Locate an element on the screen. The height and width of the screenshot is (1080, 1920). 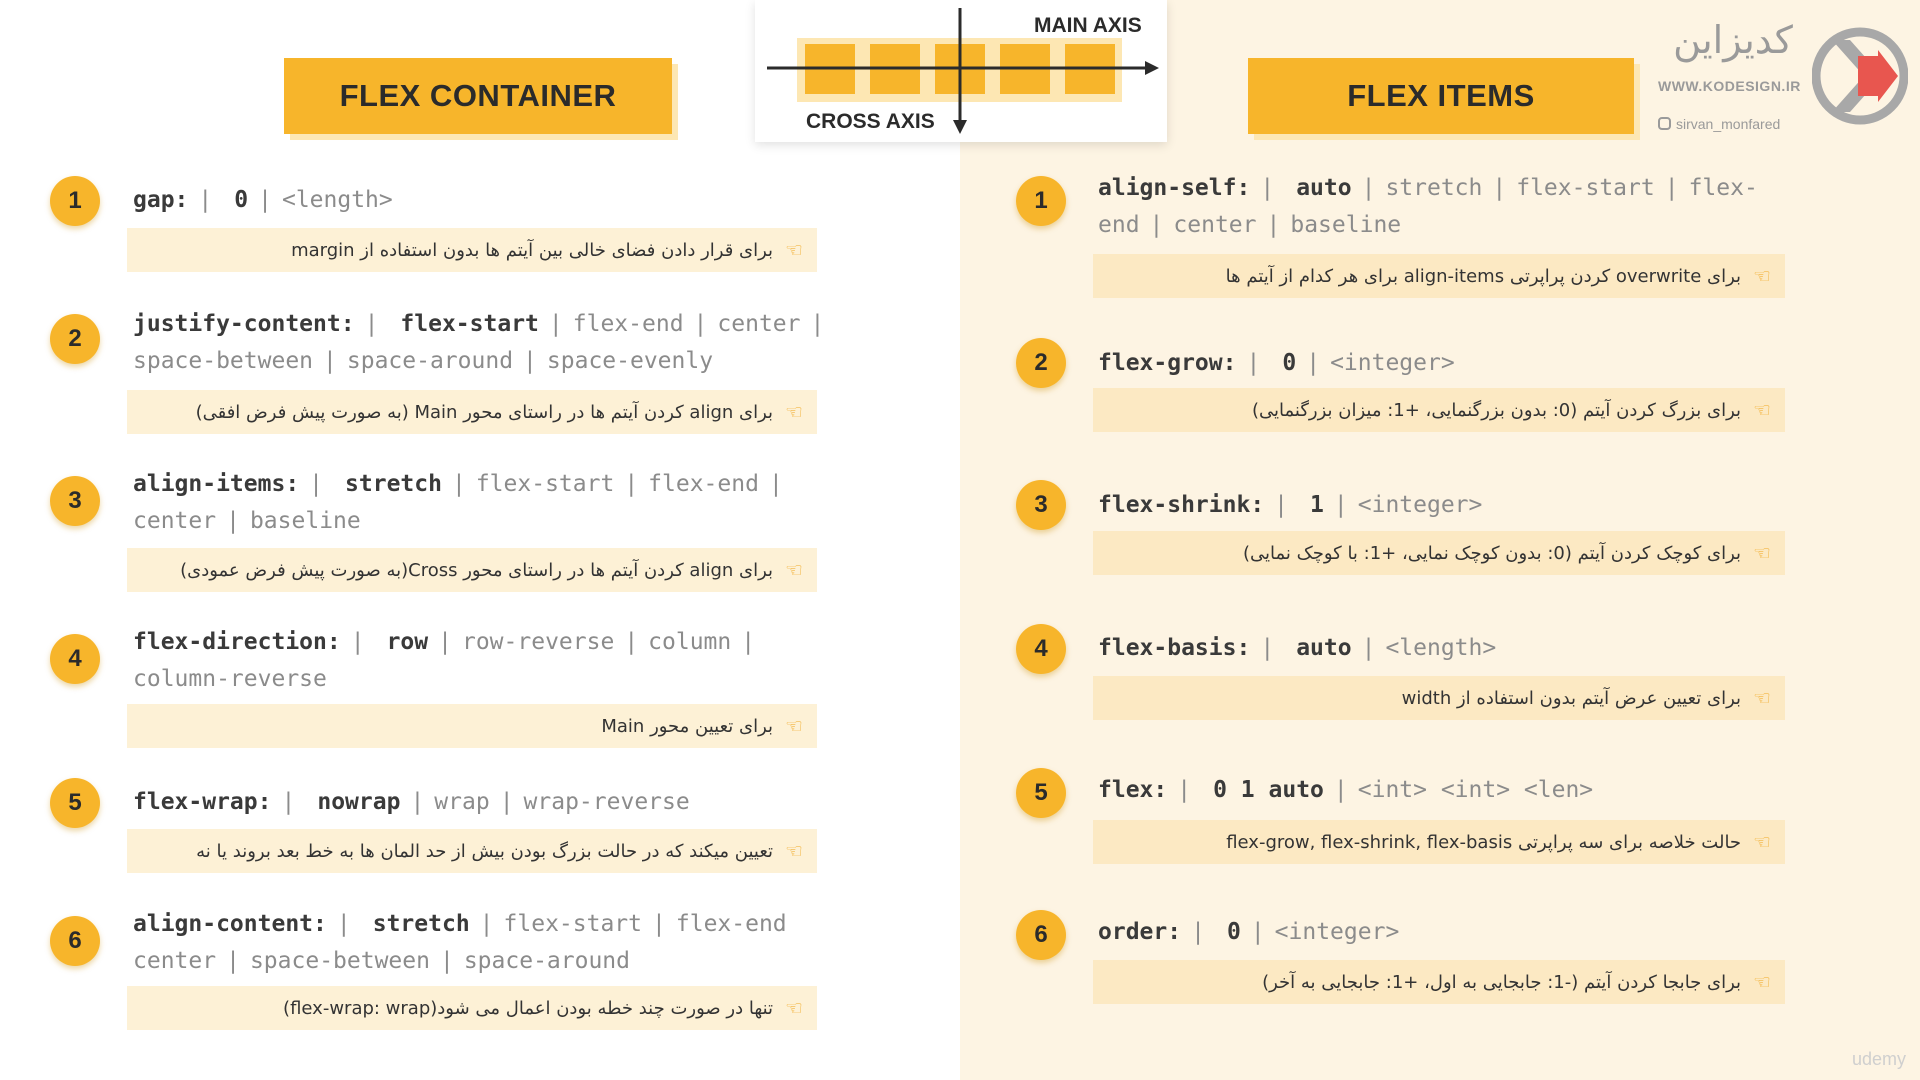
property-name: flex-direction: is located at coordinates (237, 642).